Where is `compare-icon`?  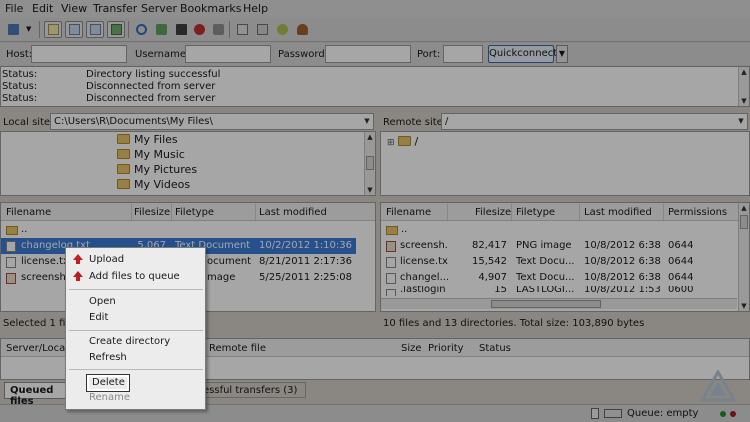 compare-icon is located at coordinates (262, 29).